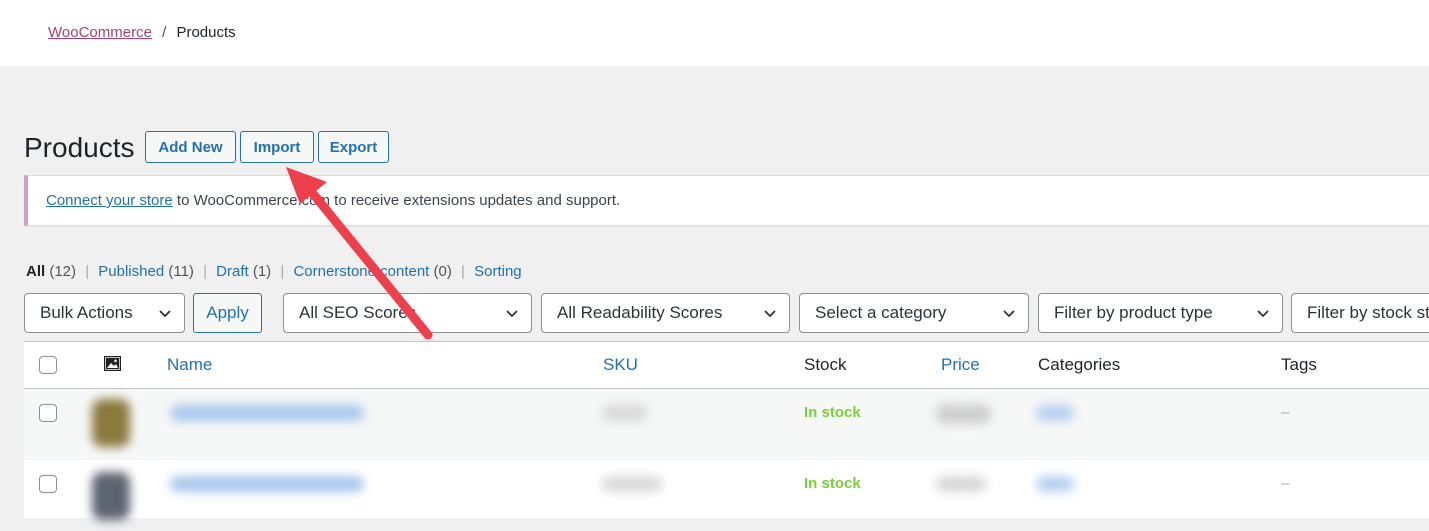 The width and height of the screenshot is (1429, 531). Describe the element at coordinates (277, 147) in the screenshot. I see `import-button: Import` at that location.